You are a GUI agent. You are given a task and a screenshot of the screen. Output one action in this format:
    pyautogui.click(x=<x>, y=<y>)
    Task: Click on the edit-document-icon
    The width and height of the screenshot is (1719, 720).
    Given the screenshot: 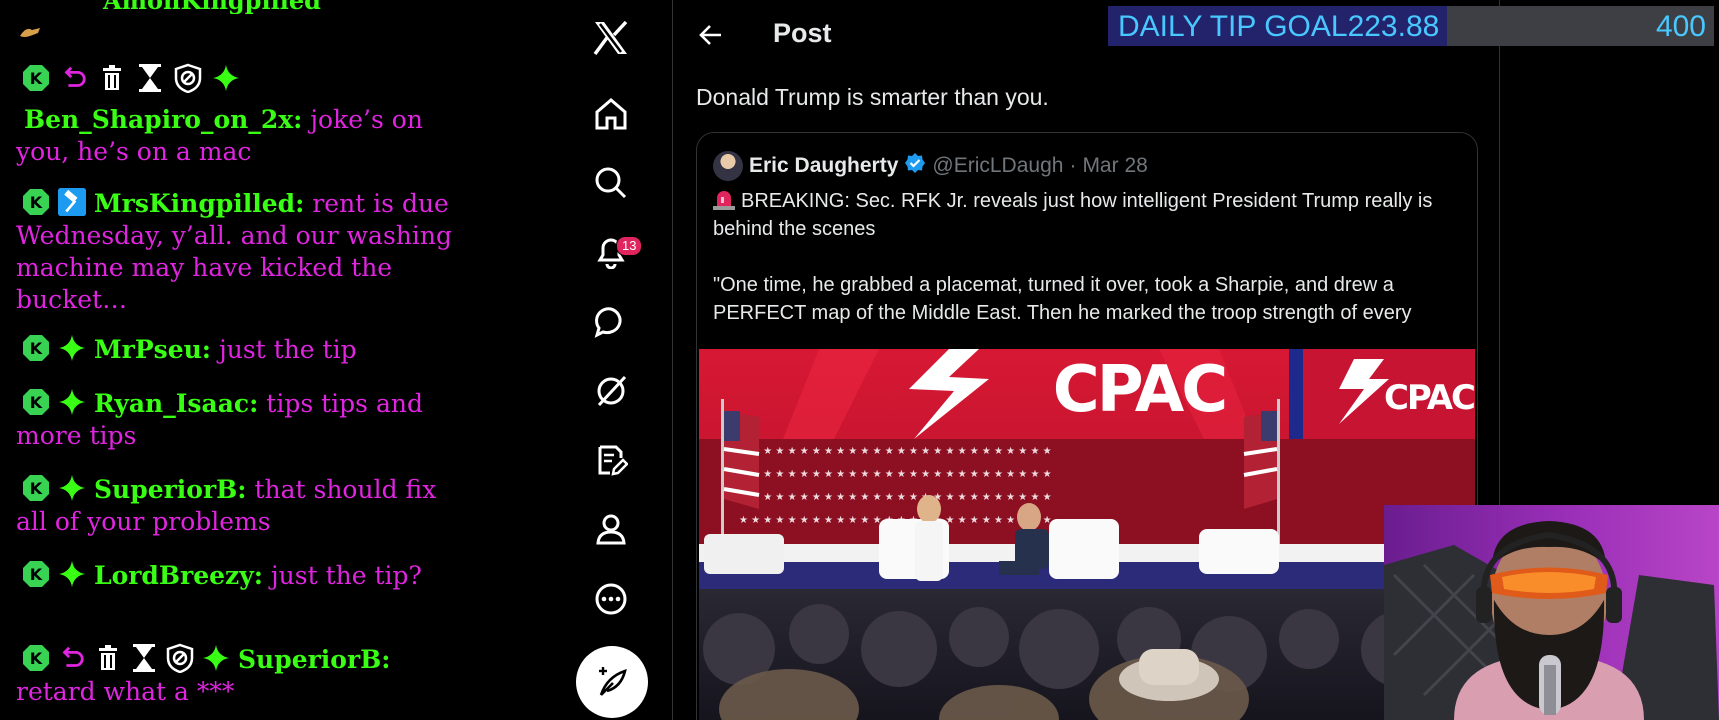 What is the action you would take?
    pyautogui.click(x=611, y=460)
    